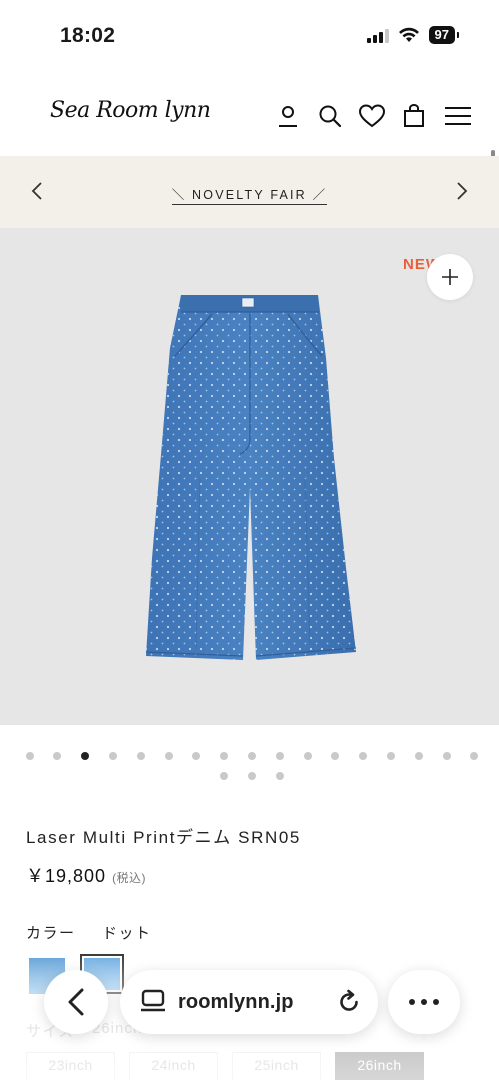  I want to click on back-chevron-icon, so click(76, 1002).